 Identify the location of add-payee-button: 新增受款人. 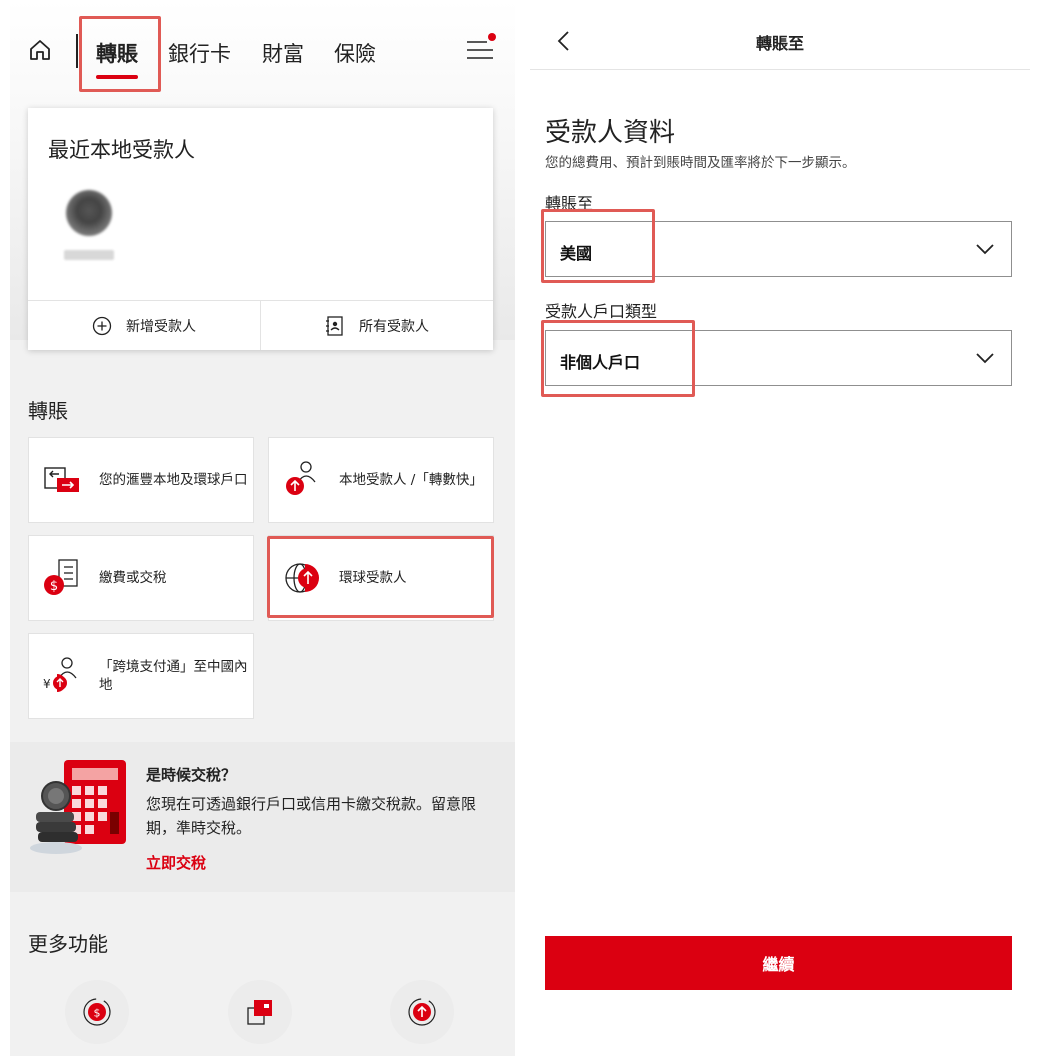
(144, 325).